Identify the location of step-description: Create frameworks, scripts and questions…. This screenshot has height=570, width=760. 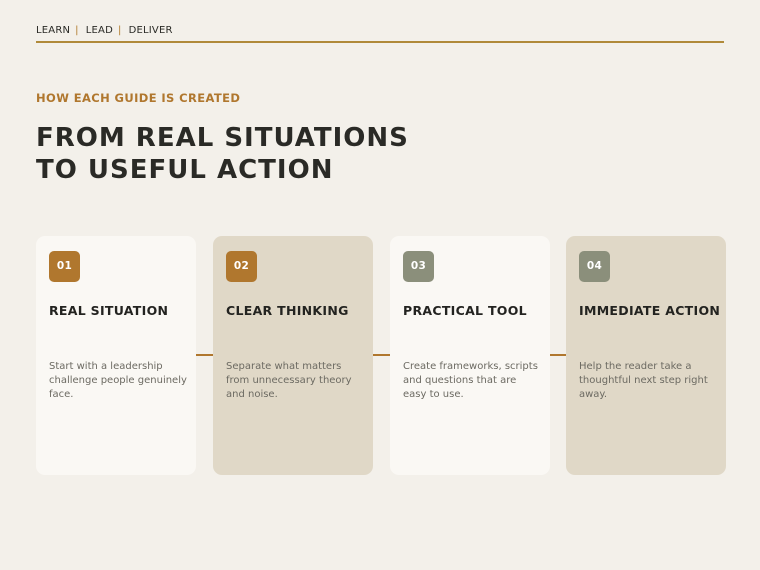
(470, 380).